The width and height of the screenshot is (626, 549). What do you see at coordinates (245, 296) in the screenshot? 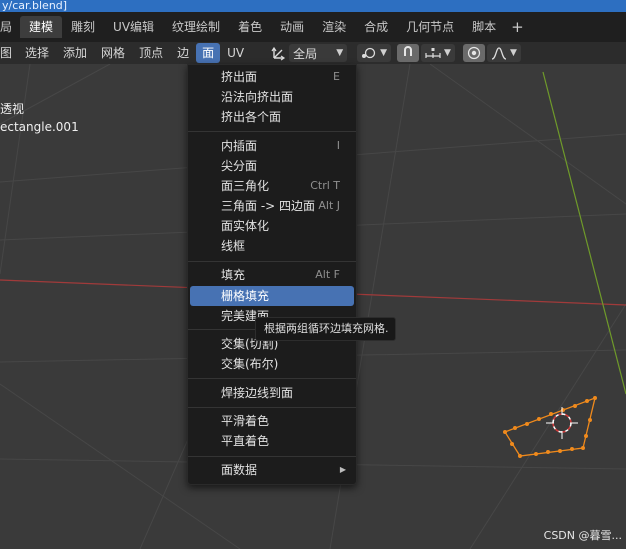
I see `menu-item-label: 栅格填充` at bounding box center [245, 296].